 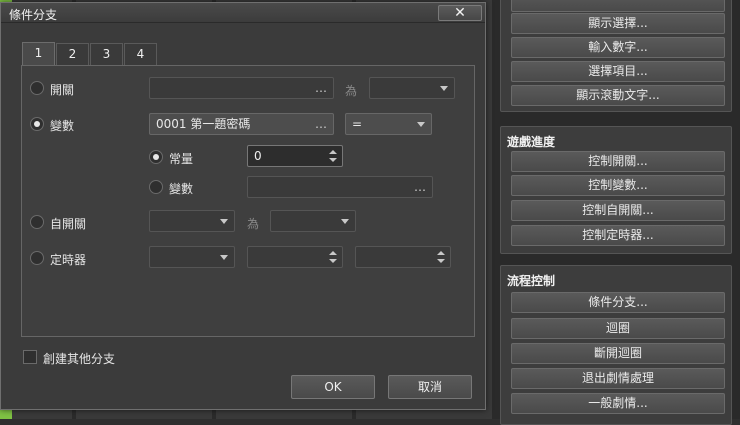 I want to click on self-switch-between-label: 為, so click(x=253, y=224).